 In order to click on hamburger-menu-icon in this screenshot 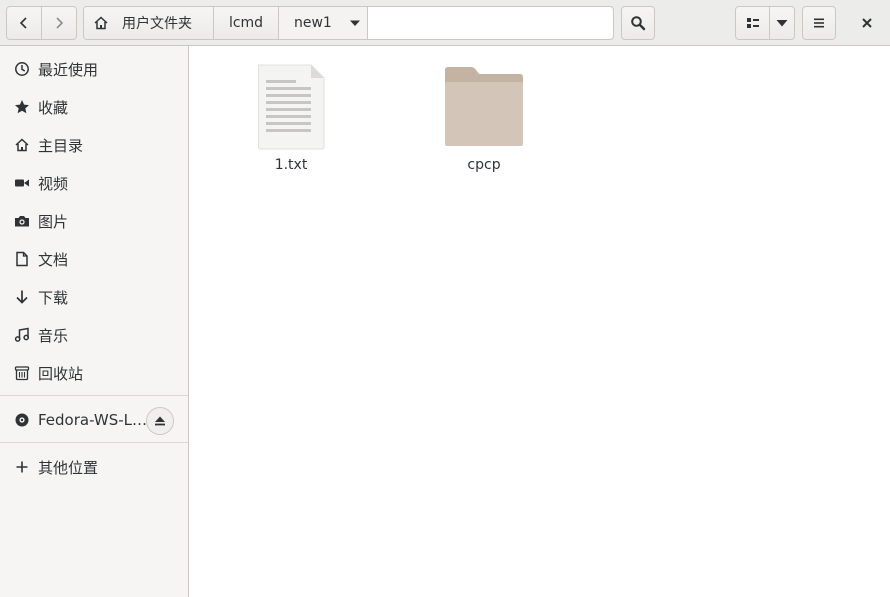, I will do `click(819, 23)`.